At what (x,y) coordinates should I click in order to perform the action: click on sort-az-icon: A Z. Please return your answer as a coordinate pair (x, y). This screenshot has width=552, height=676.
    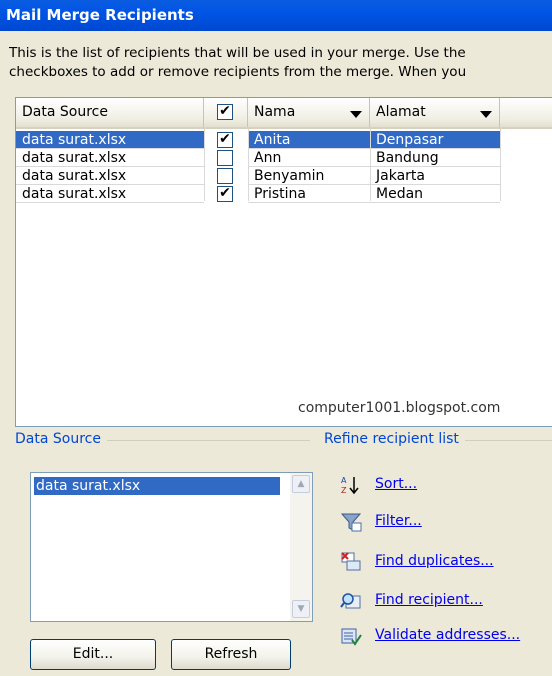
    Looking at the image, I should click on (351, 485).